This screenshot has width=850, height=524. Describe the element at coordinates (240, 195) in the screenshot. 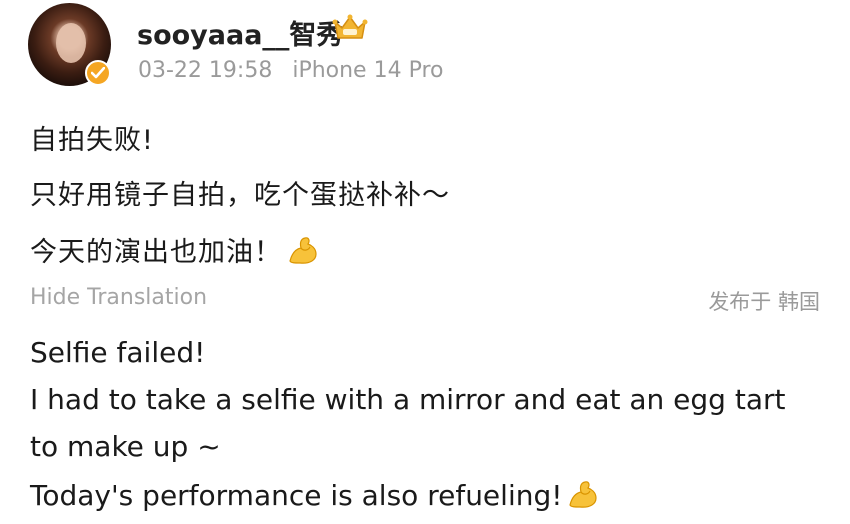

I see `original-line-2: 只好用镜子自拍，吃个蛋挞补补～` at that location.